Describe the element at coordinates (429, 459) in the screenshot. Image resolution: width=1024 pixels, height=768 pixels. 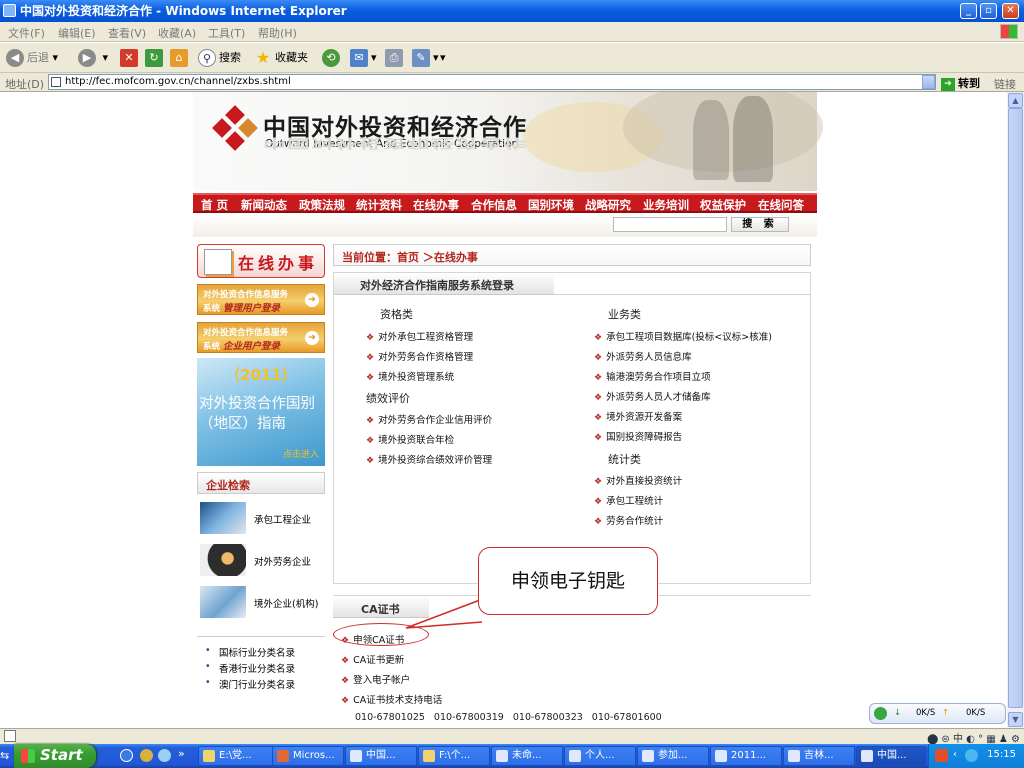
I see `link-performance-evaluation: ❖ 境外投资综合绩效评价管理` at that location.